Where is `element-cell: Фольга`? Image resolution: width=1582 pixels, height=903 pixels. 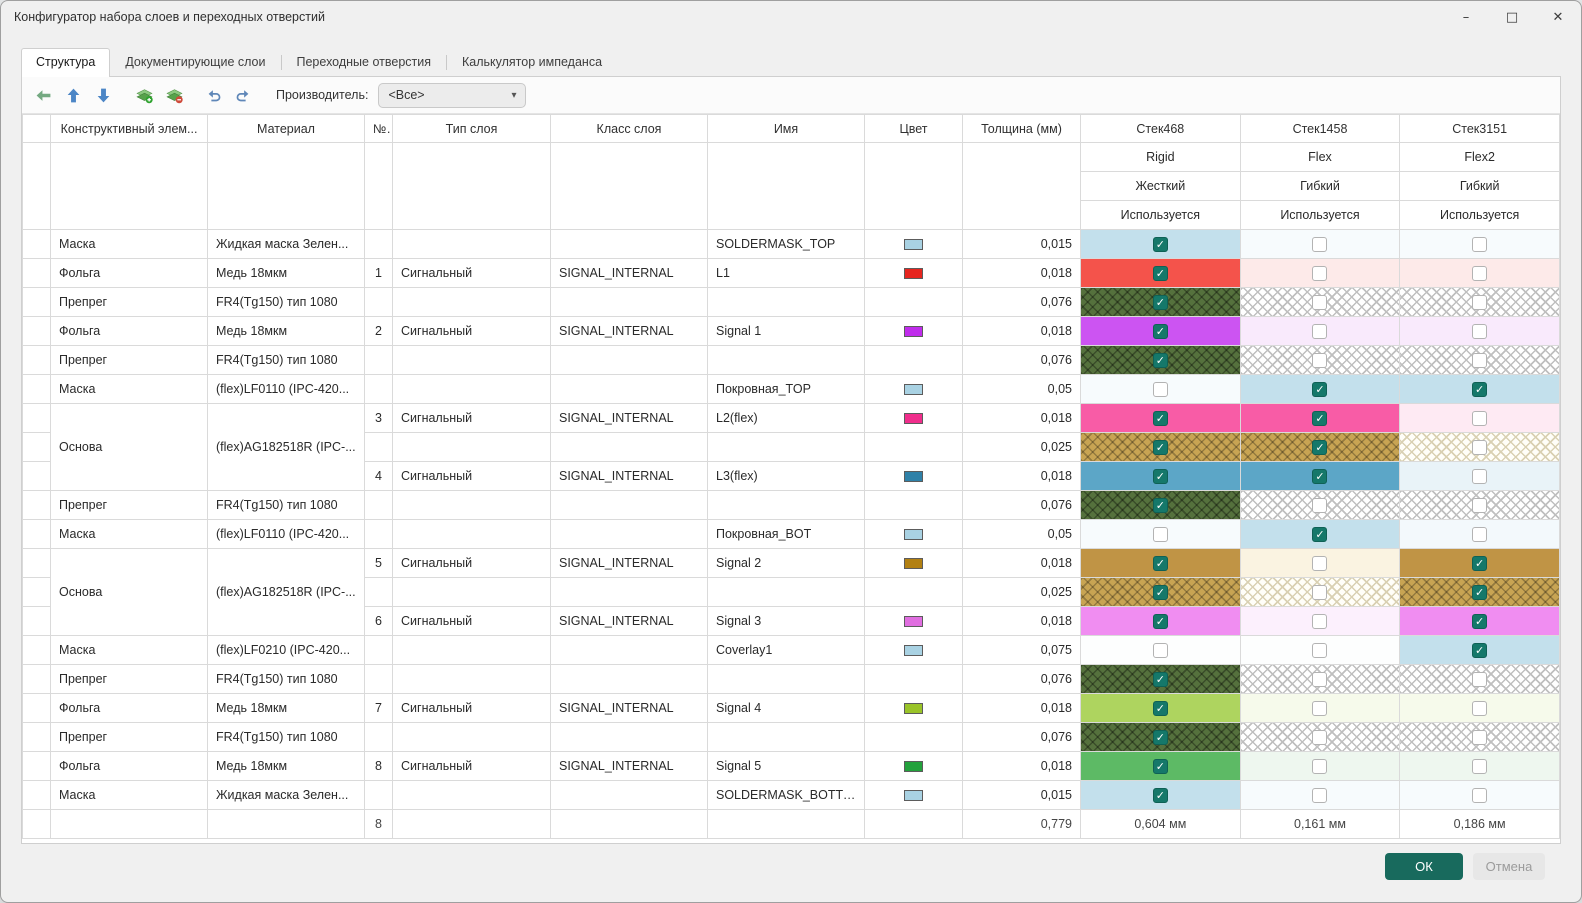 element-cell: Фольга is located at coordinates (129, 708).